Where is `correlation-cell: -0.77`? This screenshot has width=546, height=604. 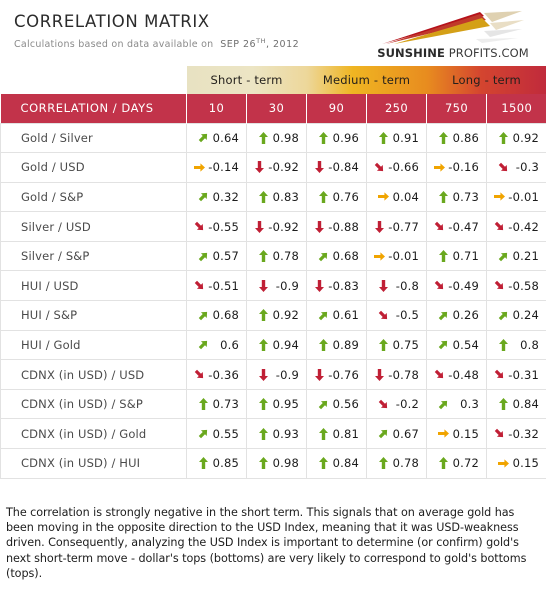 correlation-cell: -0.77 is located at coordinates (397, 226).